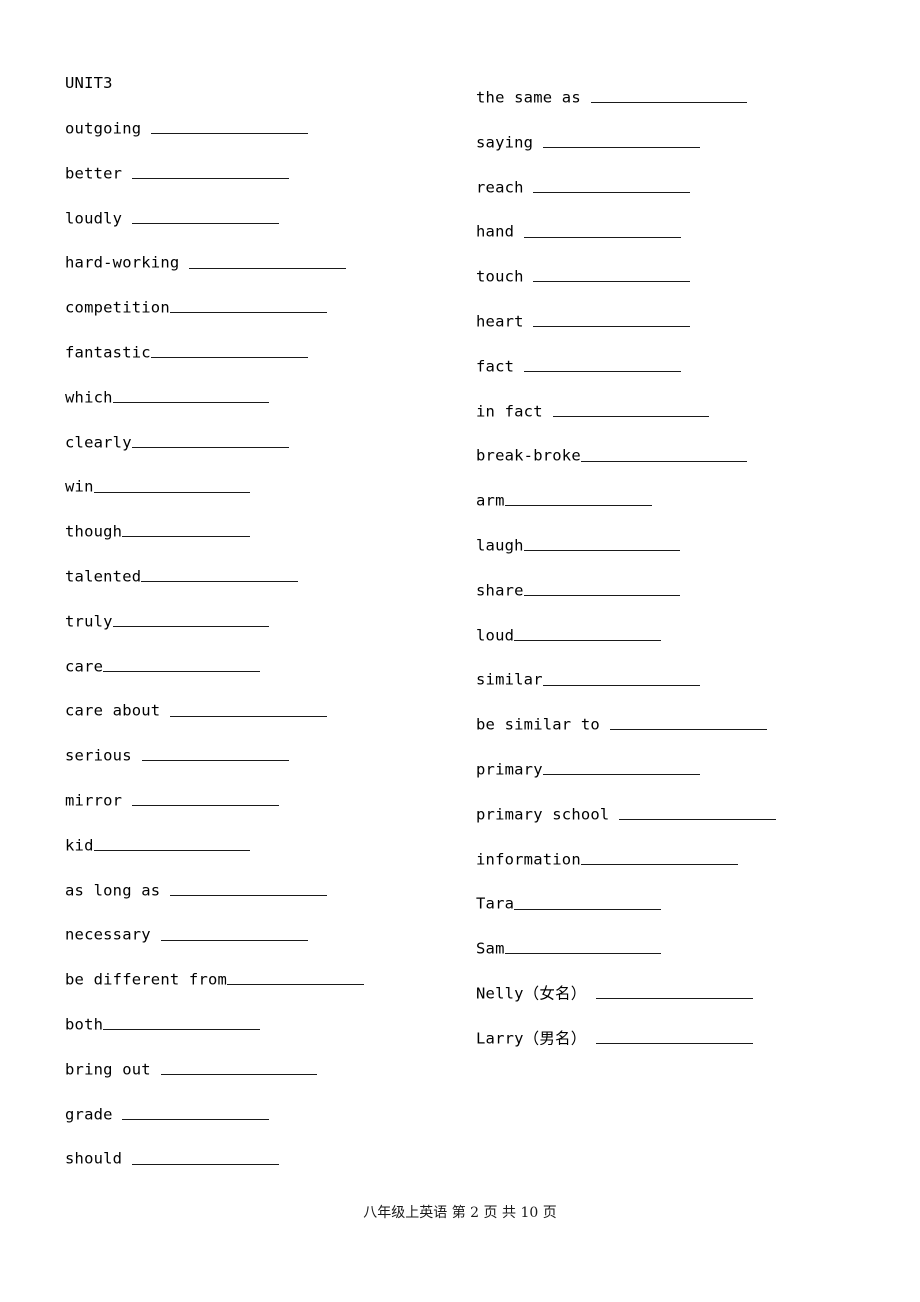 This screenshot has height=1302, width=920. I want to click on vocab-word: Nelly（女名）, so click(531, 993).